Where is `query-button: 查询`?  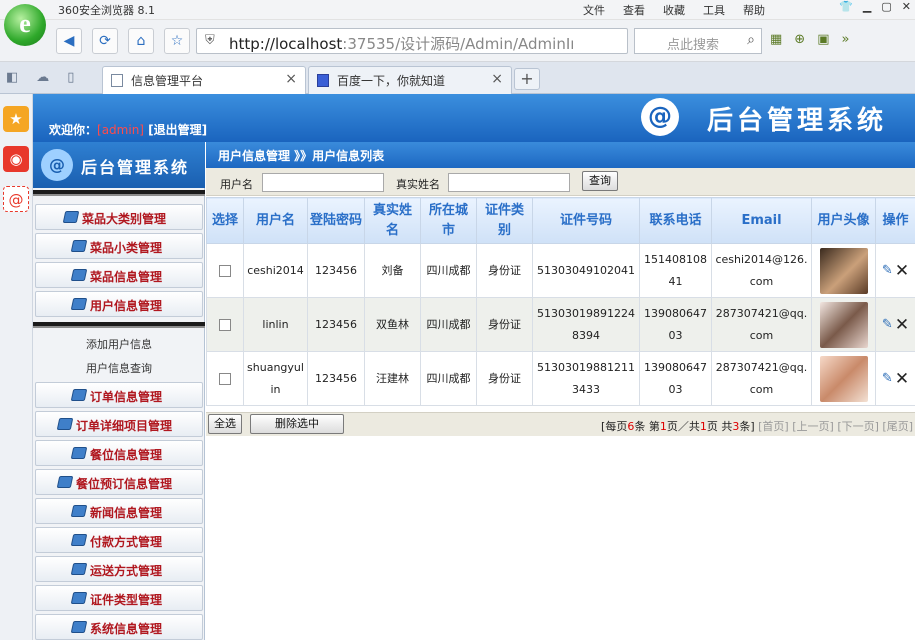
query-button: 查询 is located at coordinates (600, 181).